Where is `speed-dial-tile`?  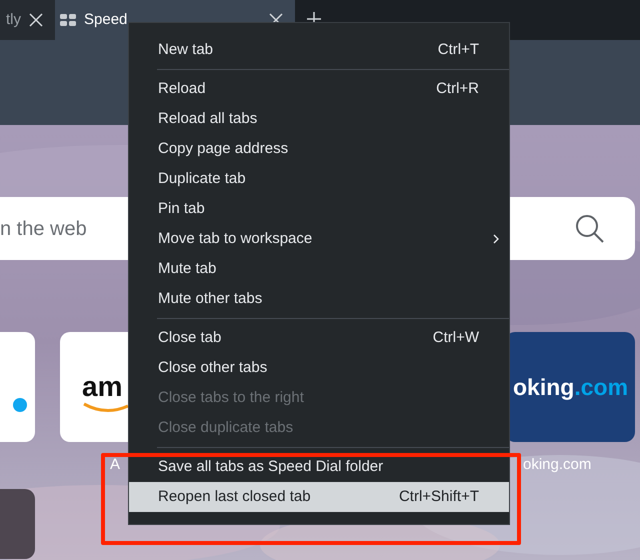
speed-dial-tile is located at coordinates (17, 523).